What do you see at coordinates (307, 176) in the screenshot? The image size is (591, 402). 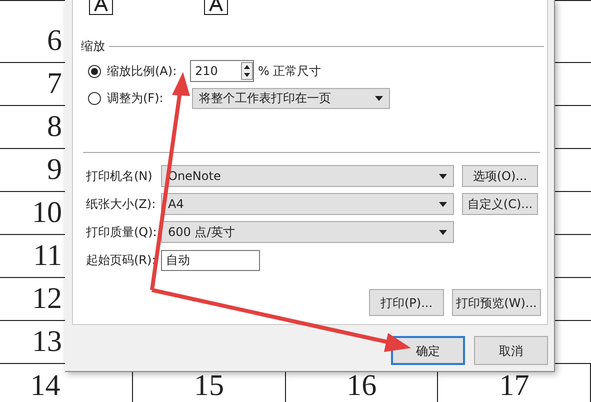 I see `dropdown-field: OneNote` at bounding box center [307, 176].